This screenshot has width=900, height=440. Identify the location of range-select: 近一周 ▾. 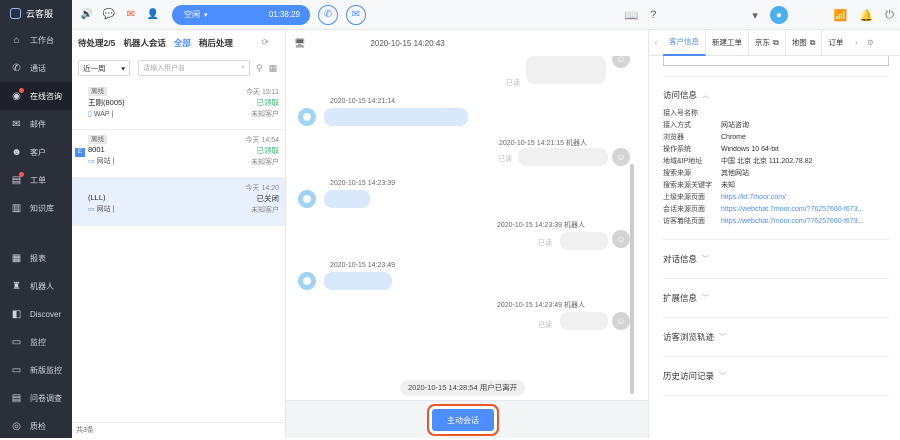
(104, 68).